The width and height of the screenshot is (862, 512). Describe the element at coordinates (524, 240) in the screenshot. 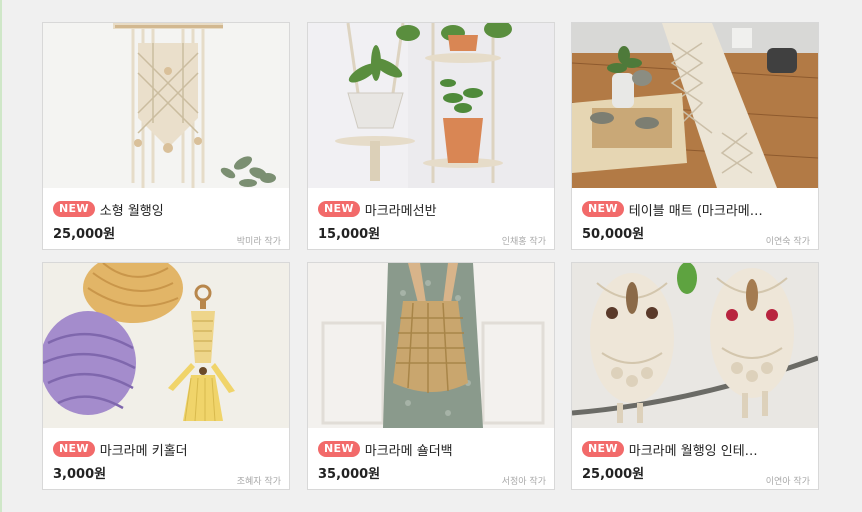

I see `product-artist: 인채홍 작가` at that location.